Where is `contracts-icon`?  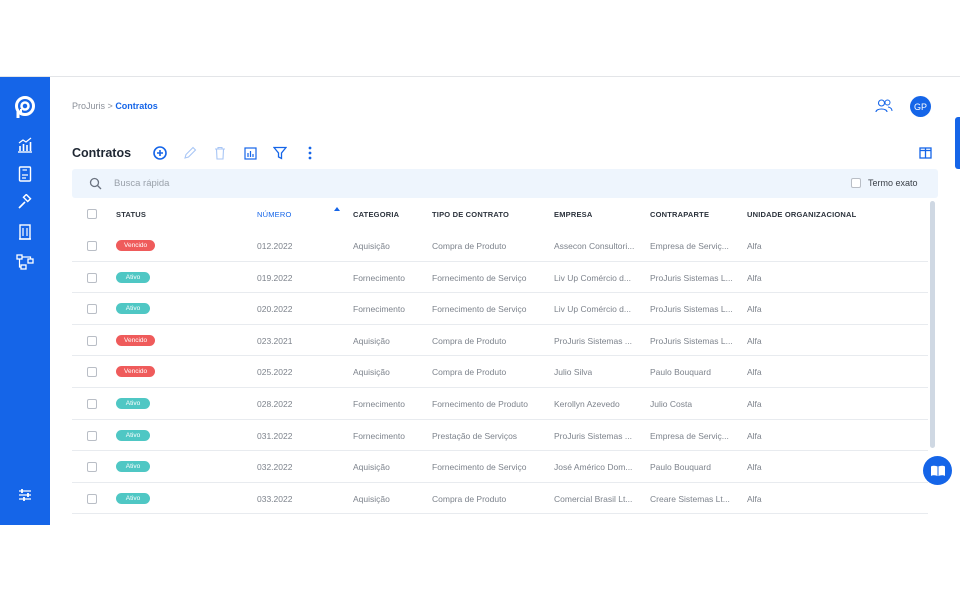 contracts-icon is located at coordinates (25, 174).